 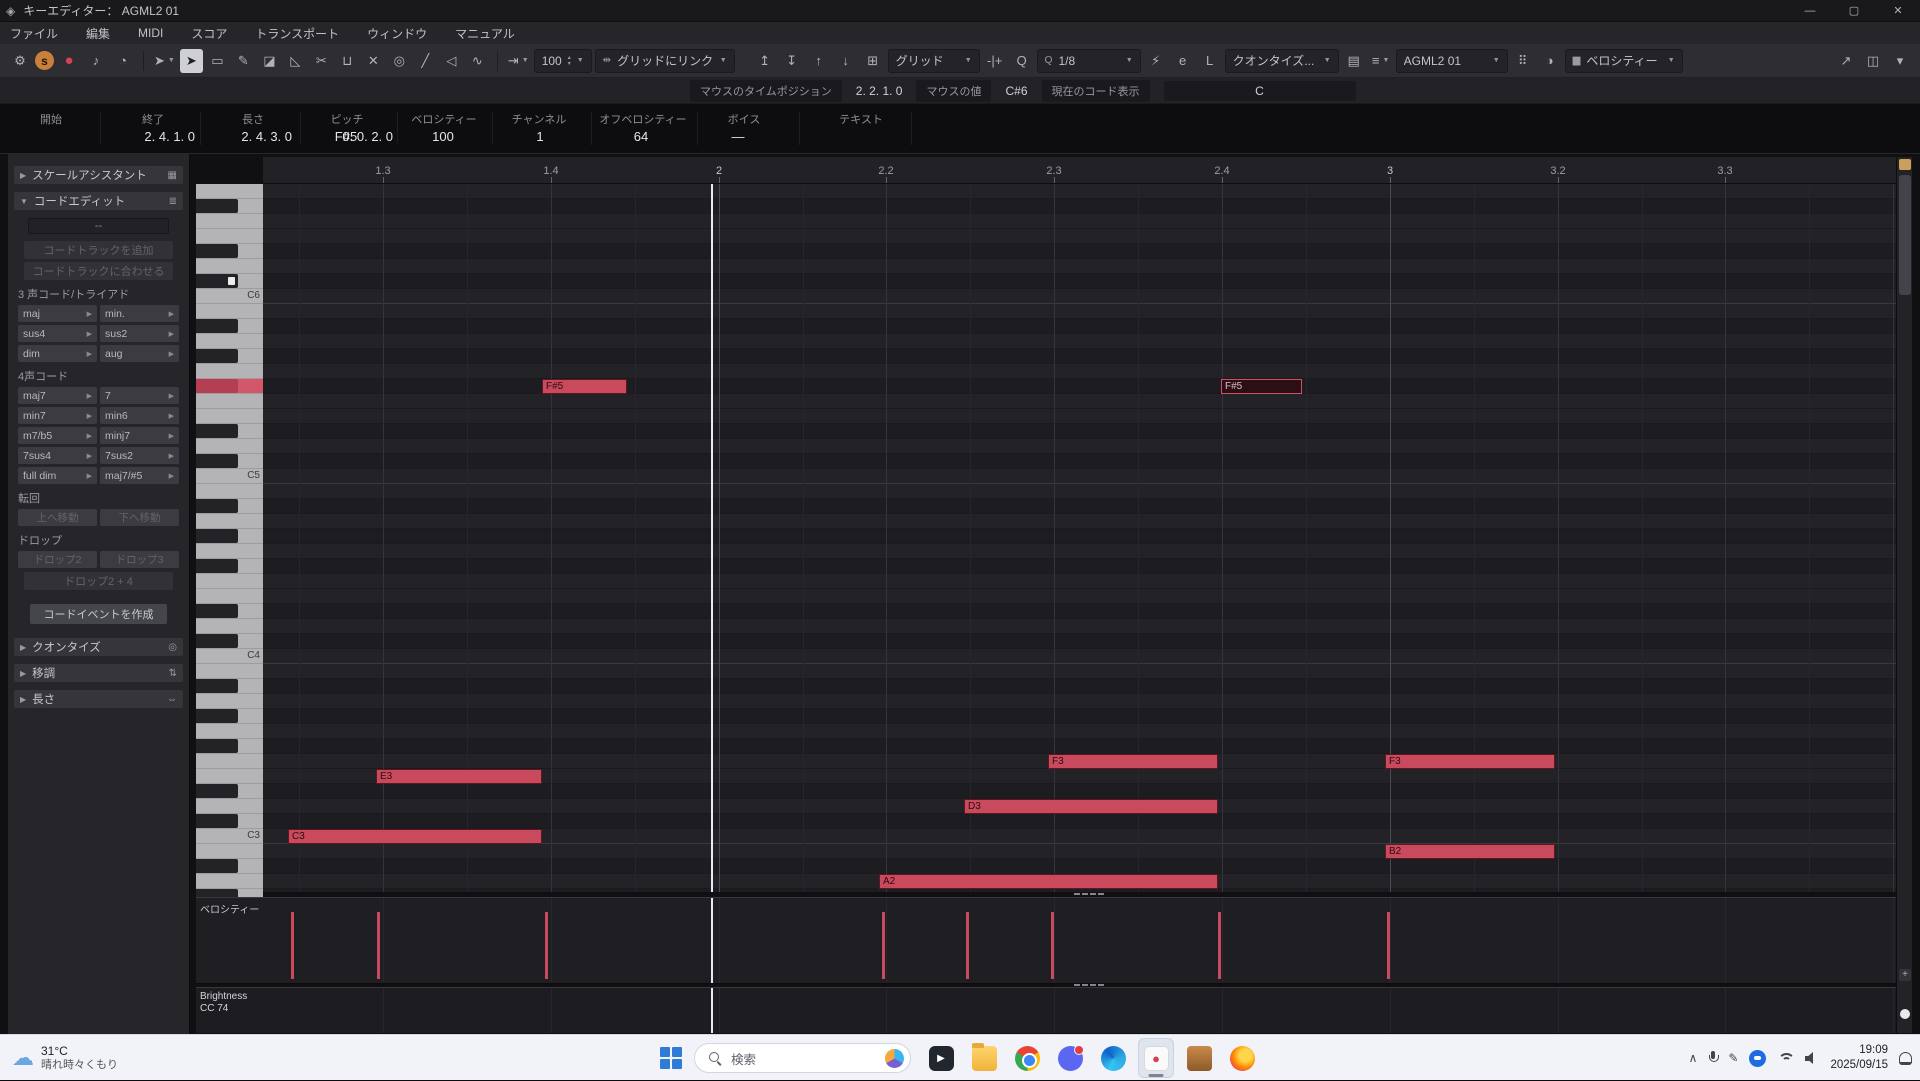 What do you see at coordinates (269, 61) in the screenshot?
I see `erase-tool: ◪` at bounding box center [269, 61].